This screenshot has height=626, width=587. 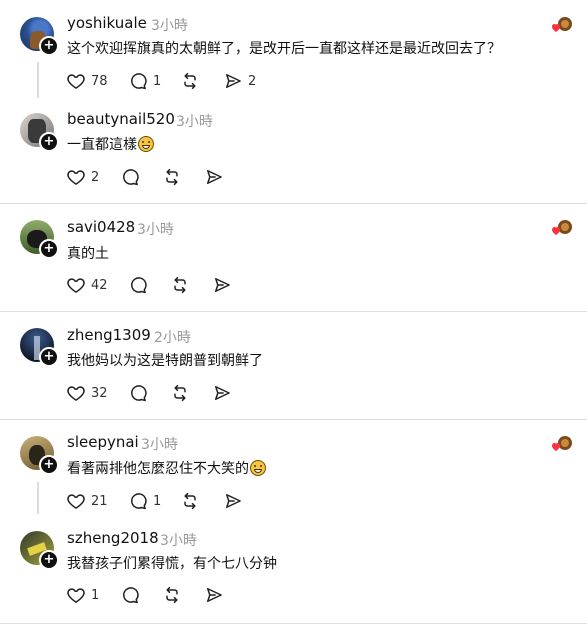 What do you see at coordinates (87, 393) in the screenshot?
I see `like-button: 32` at bounding box center [87, 393].